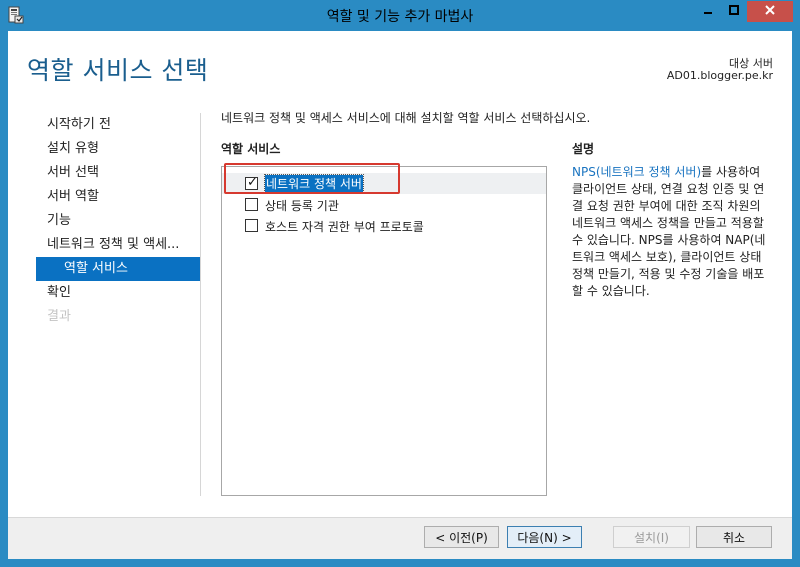 This screenshot has width=800, height=567. I want to click on maximize-icon, so click(734, 11).